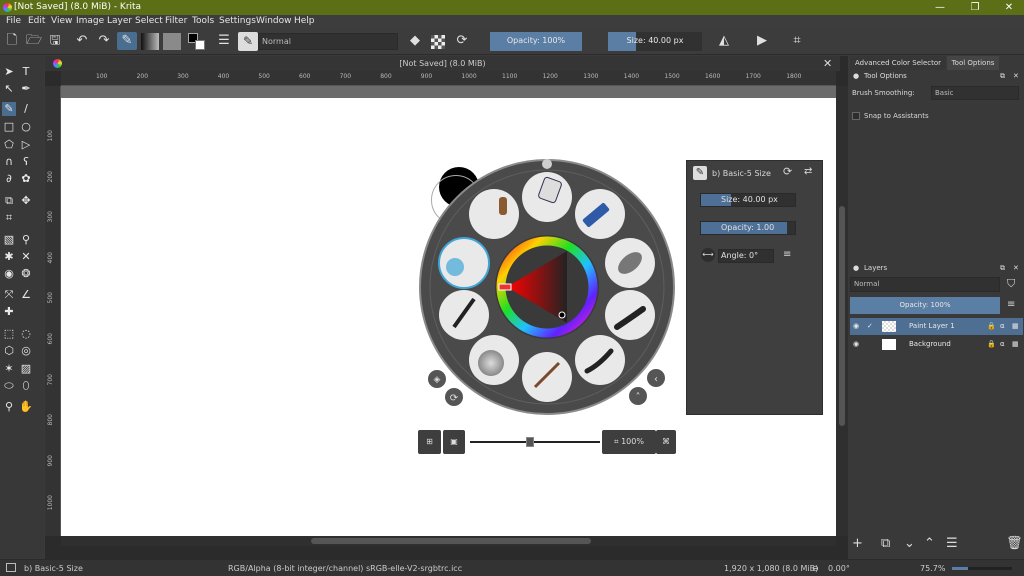 This screenshot has width=1024, height=576. What do you see at coordinates (952, 543) in the screenshot?
I see `layer-properties-icon: ☰` at bounding box center [952, 543].